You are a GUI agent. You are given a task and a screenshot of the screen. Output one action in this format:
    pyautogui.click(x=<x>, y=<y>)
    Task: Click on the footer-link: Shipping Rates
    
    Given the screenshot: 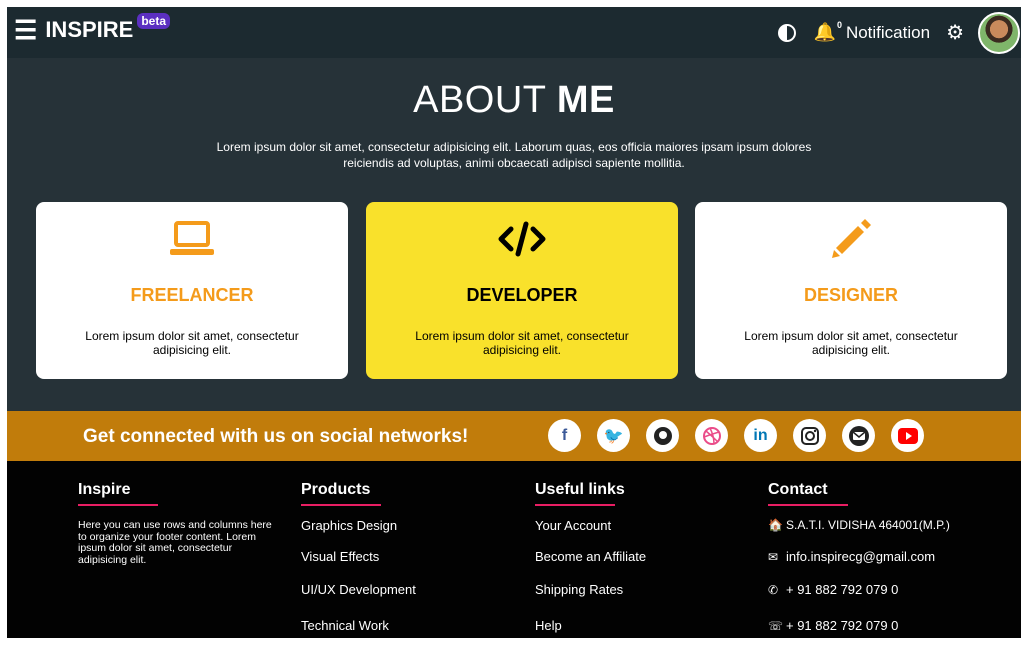 What is the action you would take?
    pyautogui.click(x=579, y=589)
    